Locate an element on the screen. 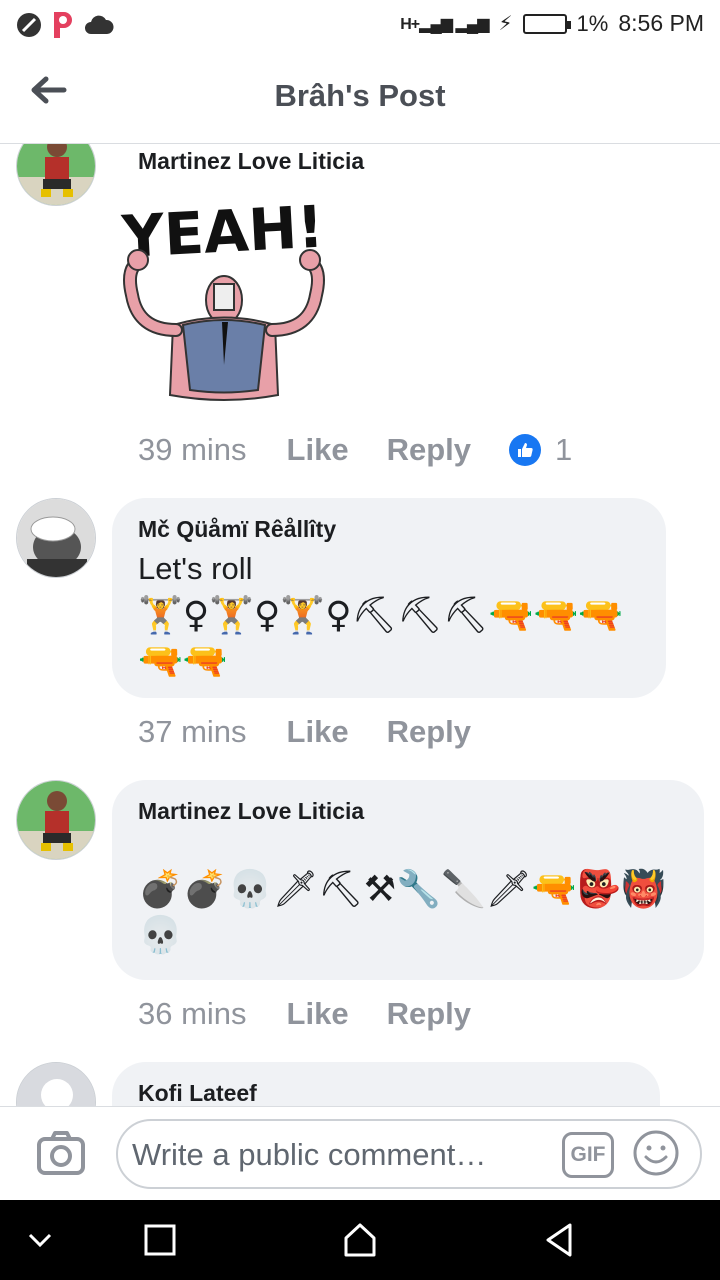  status-bar: H+▂▄▆ ▂▄▆ ⚡ 1% 8:56 PM is located at coordinates (360, 25).